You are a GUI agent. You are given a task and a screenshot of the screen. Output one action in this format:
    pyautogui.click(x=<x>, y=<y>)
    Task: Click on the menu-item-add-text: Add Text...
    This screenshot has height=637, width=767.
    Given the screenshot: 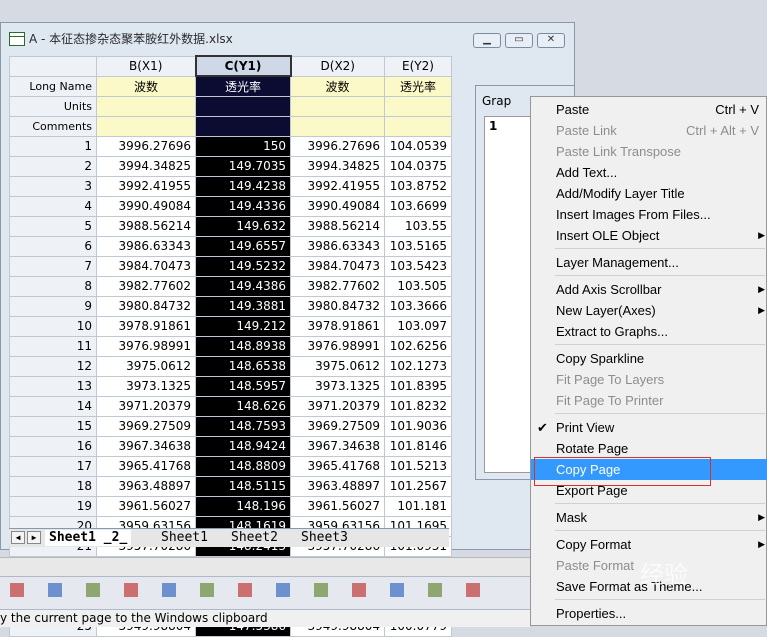 What is the action you would take?
    pyautogui.click(x=649, y=172)
    